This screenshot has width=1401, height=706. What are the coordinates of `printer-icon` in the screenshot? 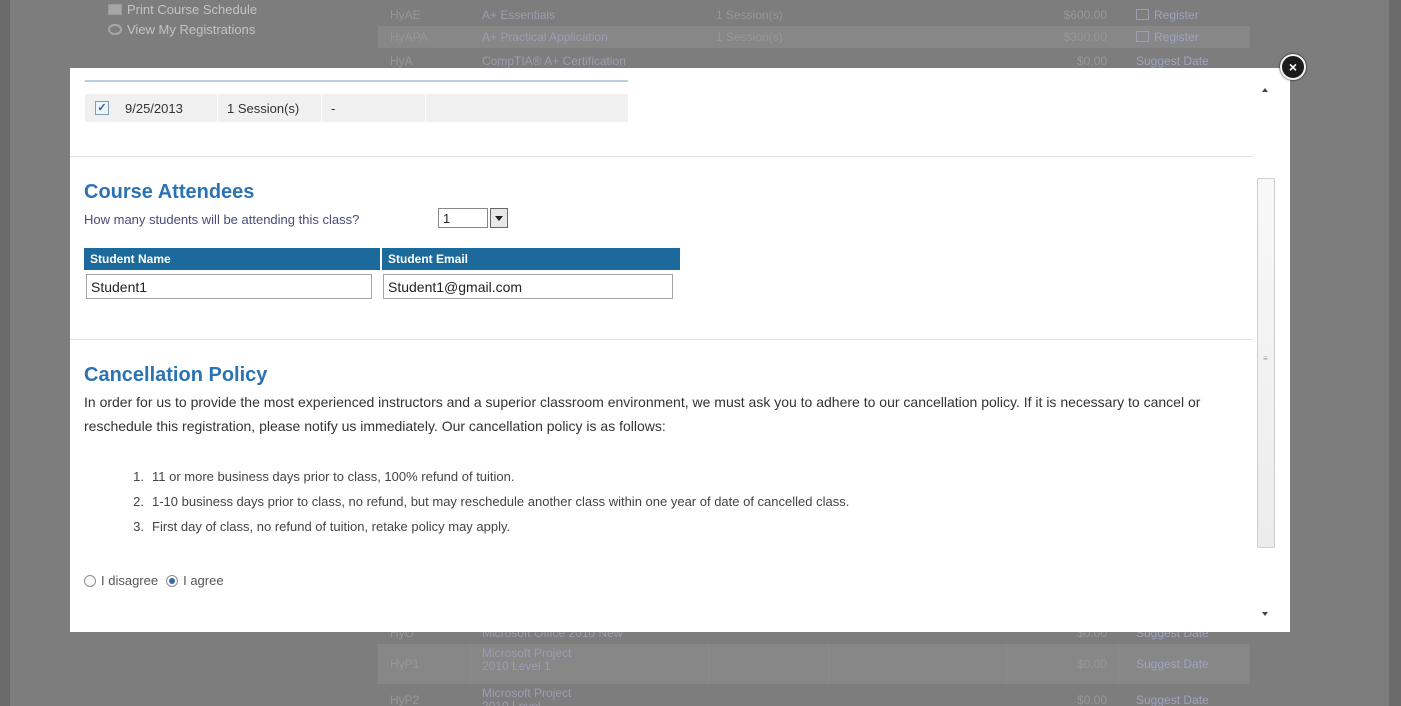 It's located at (115, 9).